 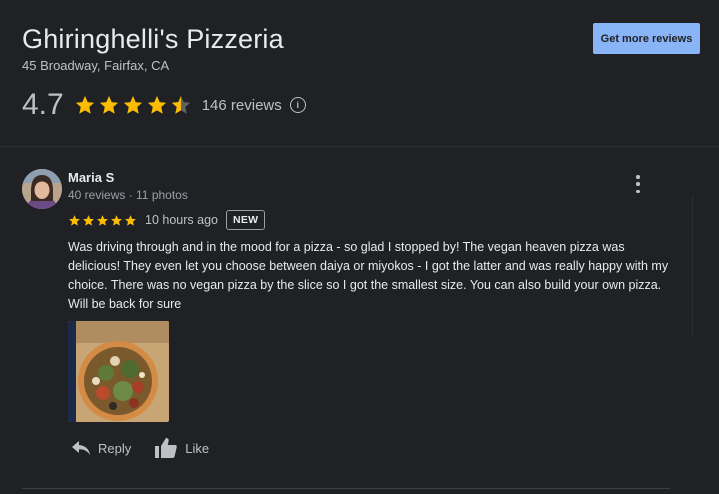 I want to click on reviewer-meta: 40 reviews · 11 photos, so click(x=128, y=195).